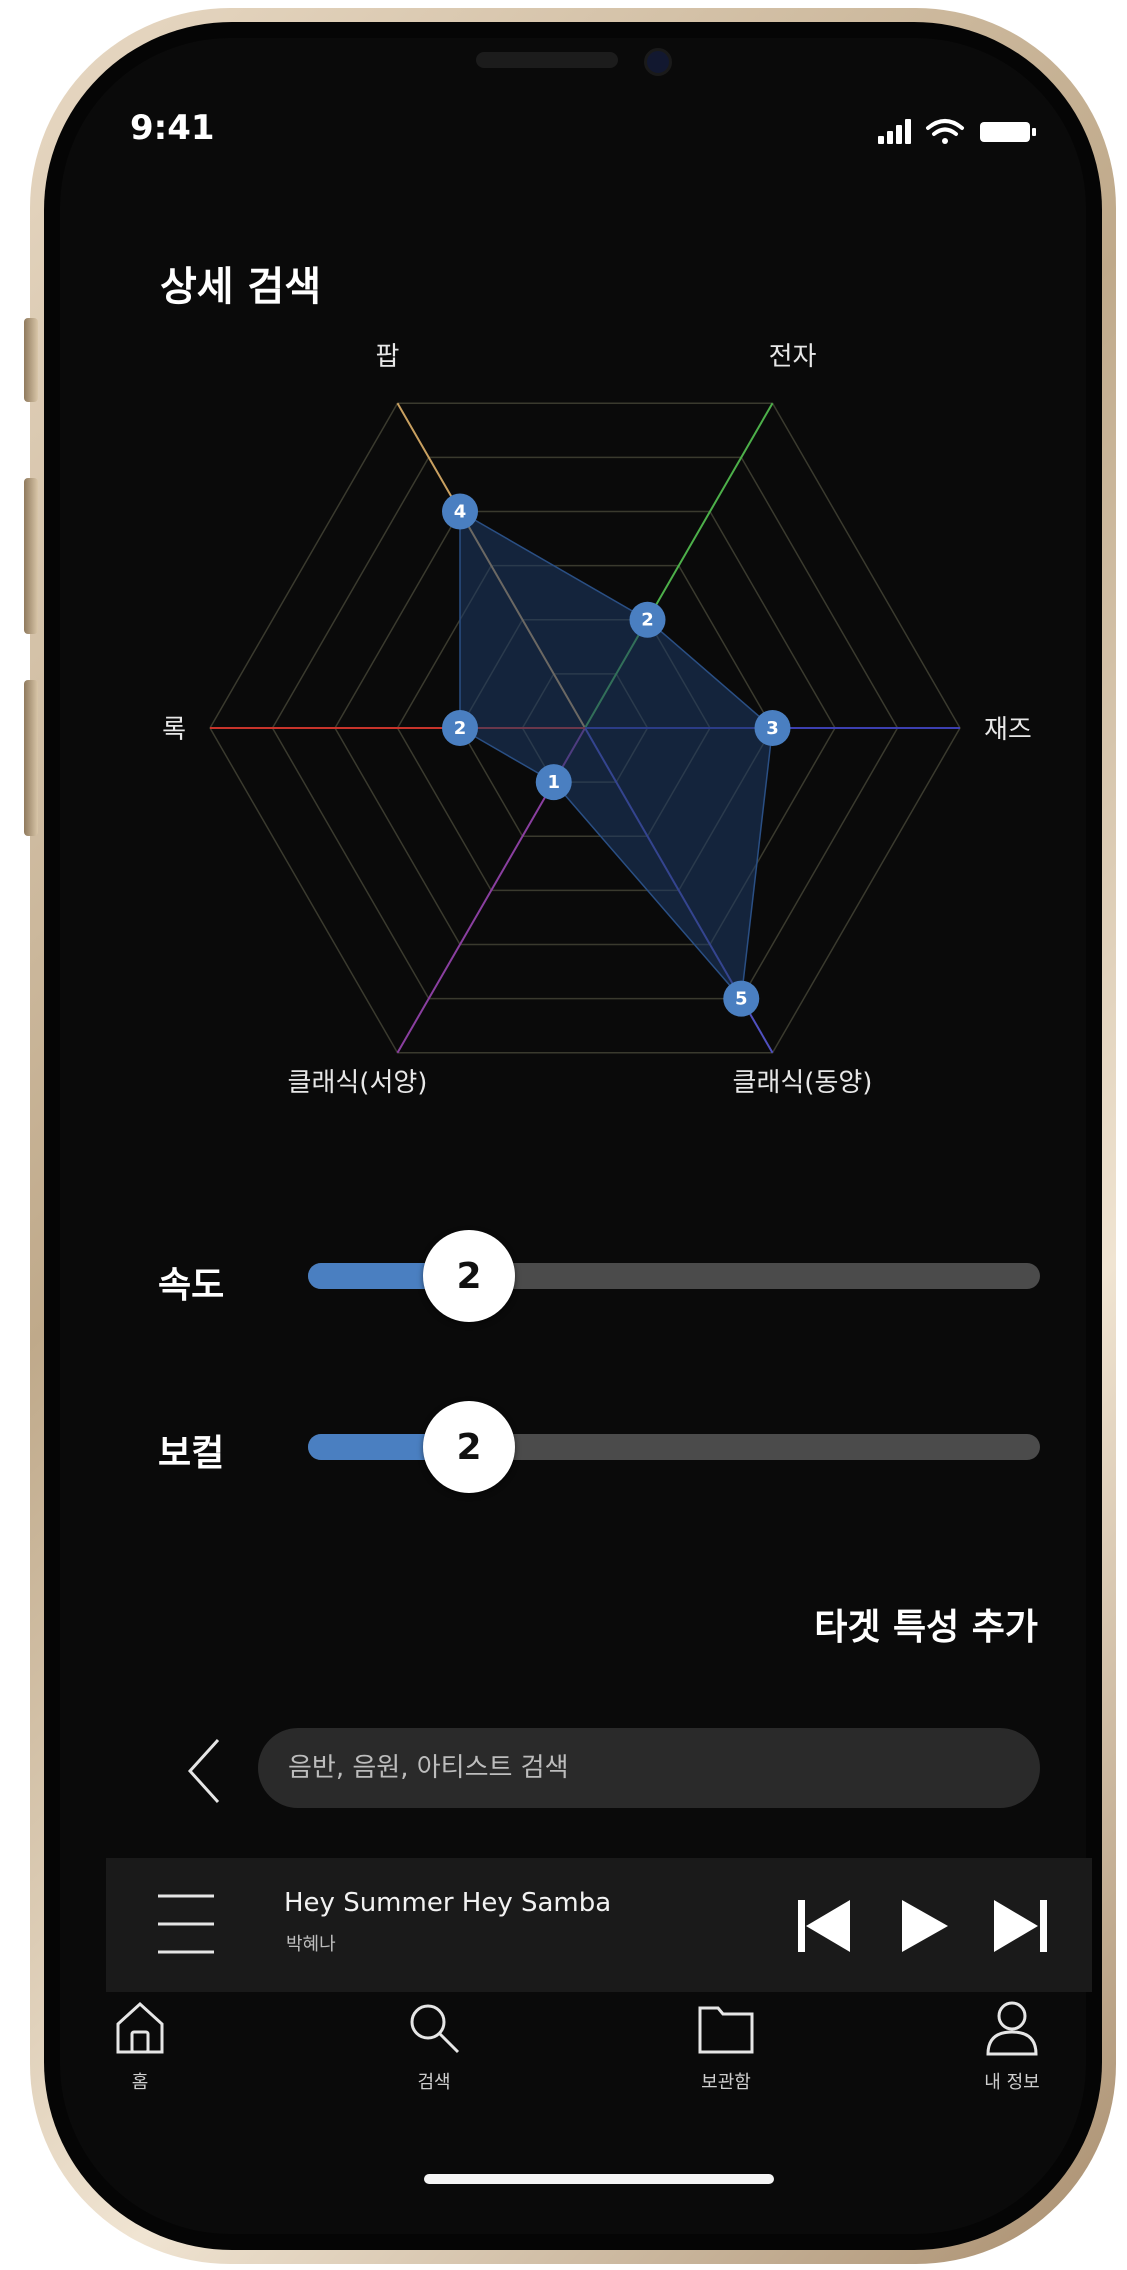  What do you see at coordinates (793, 357) in the screenshot?
I see `radar-axis-label: 전자` at bounding box center [793, 357].